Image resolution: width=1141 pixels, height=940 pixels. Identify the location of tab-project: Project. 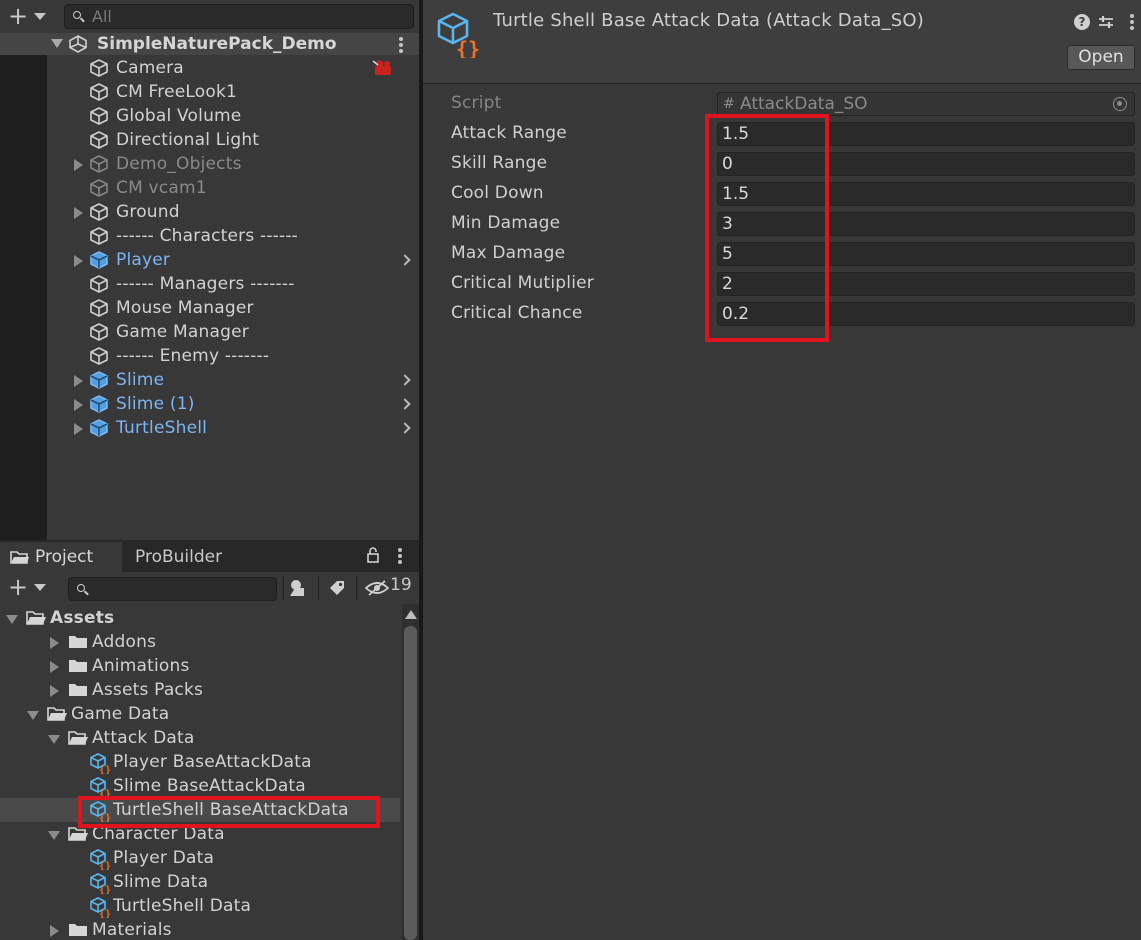
(61, 557).